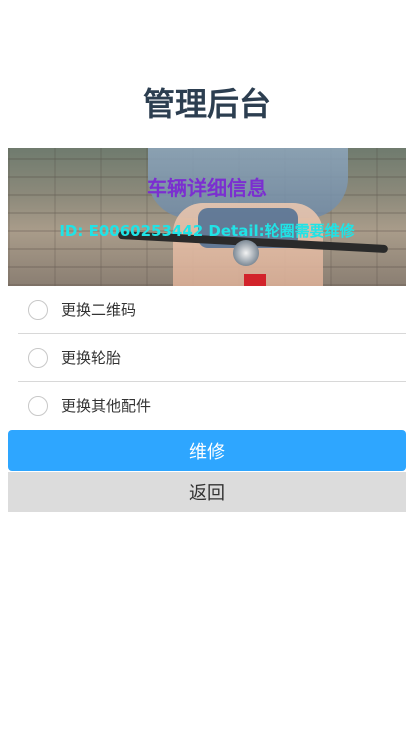 This screenshot has width=414, height=736. What do you see at coordinates (91, 358) in the screenshot?
I see `option-label: 更换轮胎` at bounding box center [91, 358].